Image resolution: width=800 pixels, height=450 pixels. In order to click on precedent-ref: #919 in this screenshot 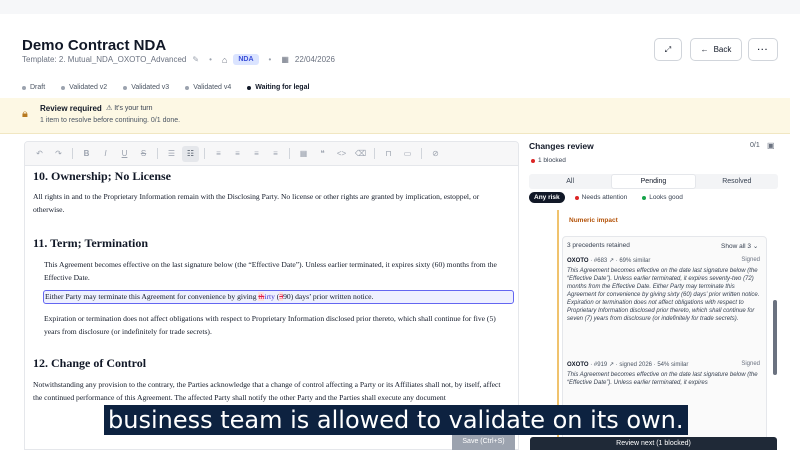, I will do `click(600, 365)`.